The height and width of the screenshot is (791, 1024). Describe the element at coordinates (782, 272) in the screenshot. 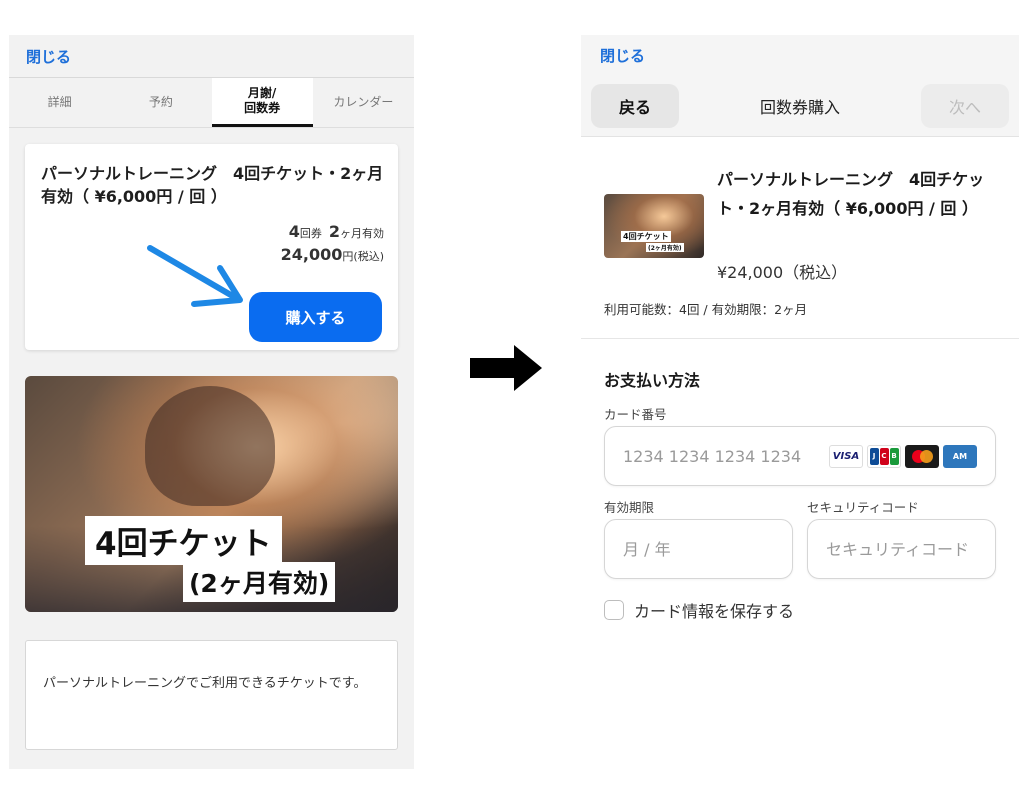

I see `product-price: ¥24,000（税込）` at that location.